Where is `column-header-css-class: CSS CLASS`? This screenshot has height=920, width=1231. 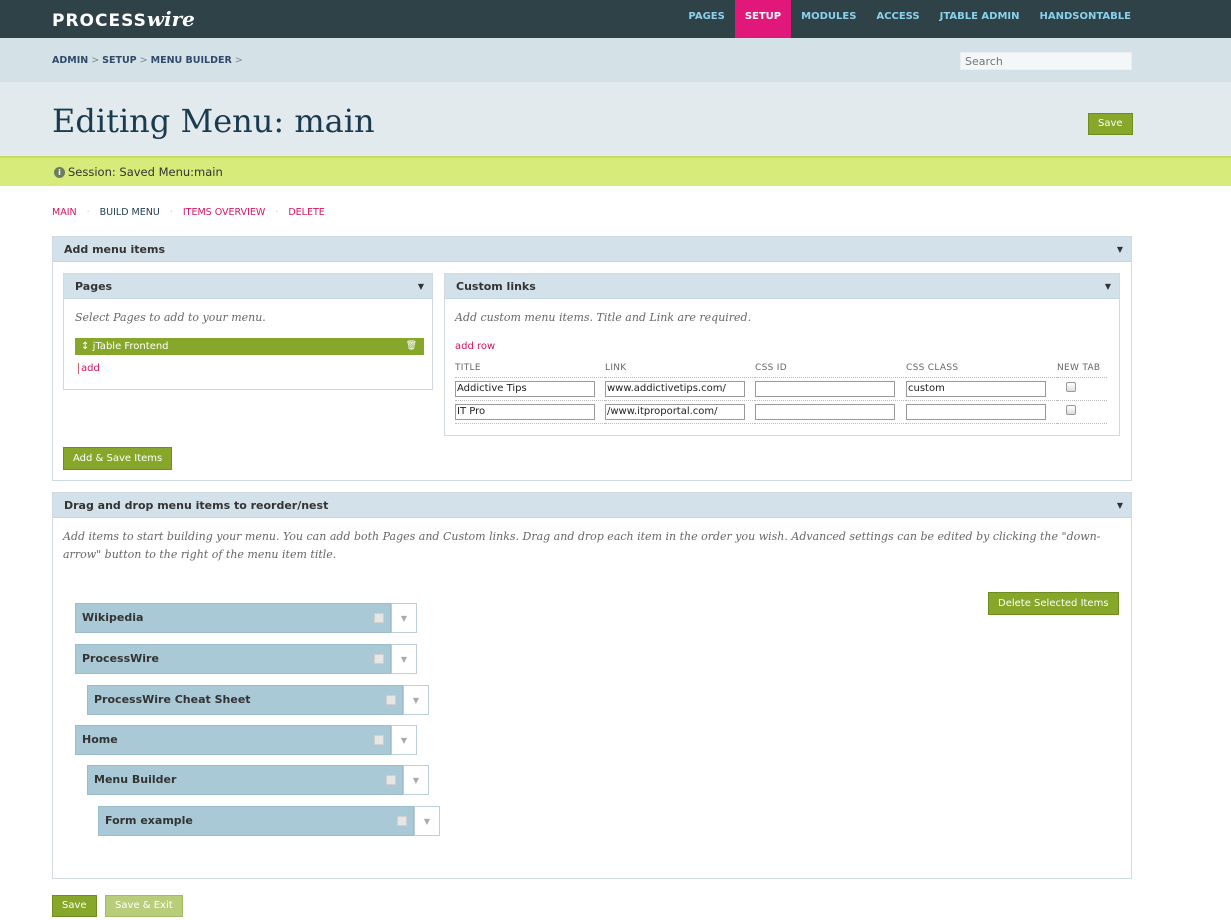 column-header-css-class: CSS CLASS is located at coordinates (981, 368).